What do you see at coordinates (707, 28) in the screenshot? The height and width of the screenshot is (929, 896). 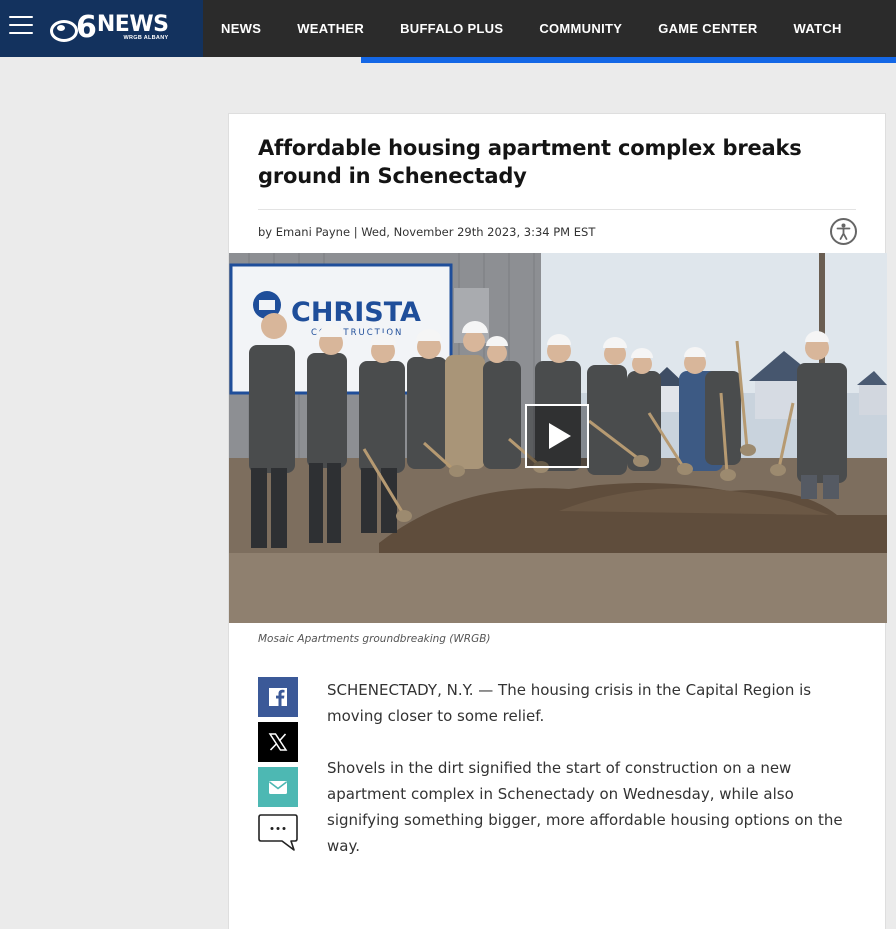 I see `nav-game-center: GAME CENTER` at bounding box center [707, 28].